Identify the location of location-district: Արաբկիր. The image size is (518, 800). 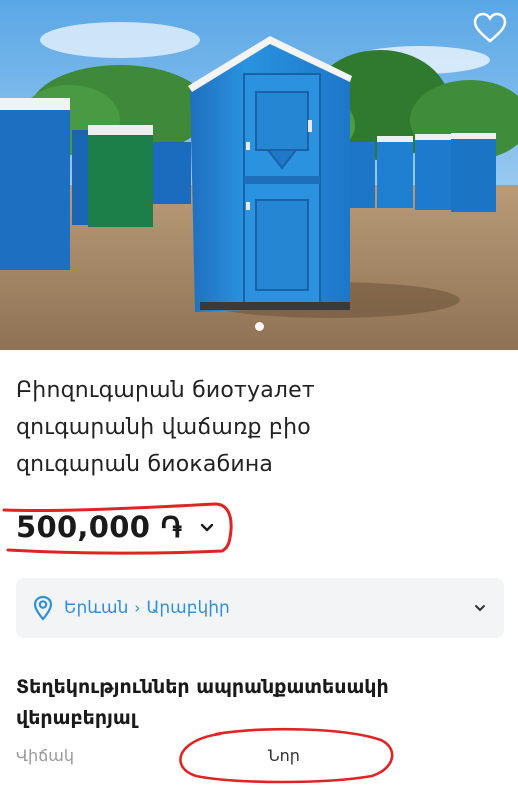
(188, 608).